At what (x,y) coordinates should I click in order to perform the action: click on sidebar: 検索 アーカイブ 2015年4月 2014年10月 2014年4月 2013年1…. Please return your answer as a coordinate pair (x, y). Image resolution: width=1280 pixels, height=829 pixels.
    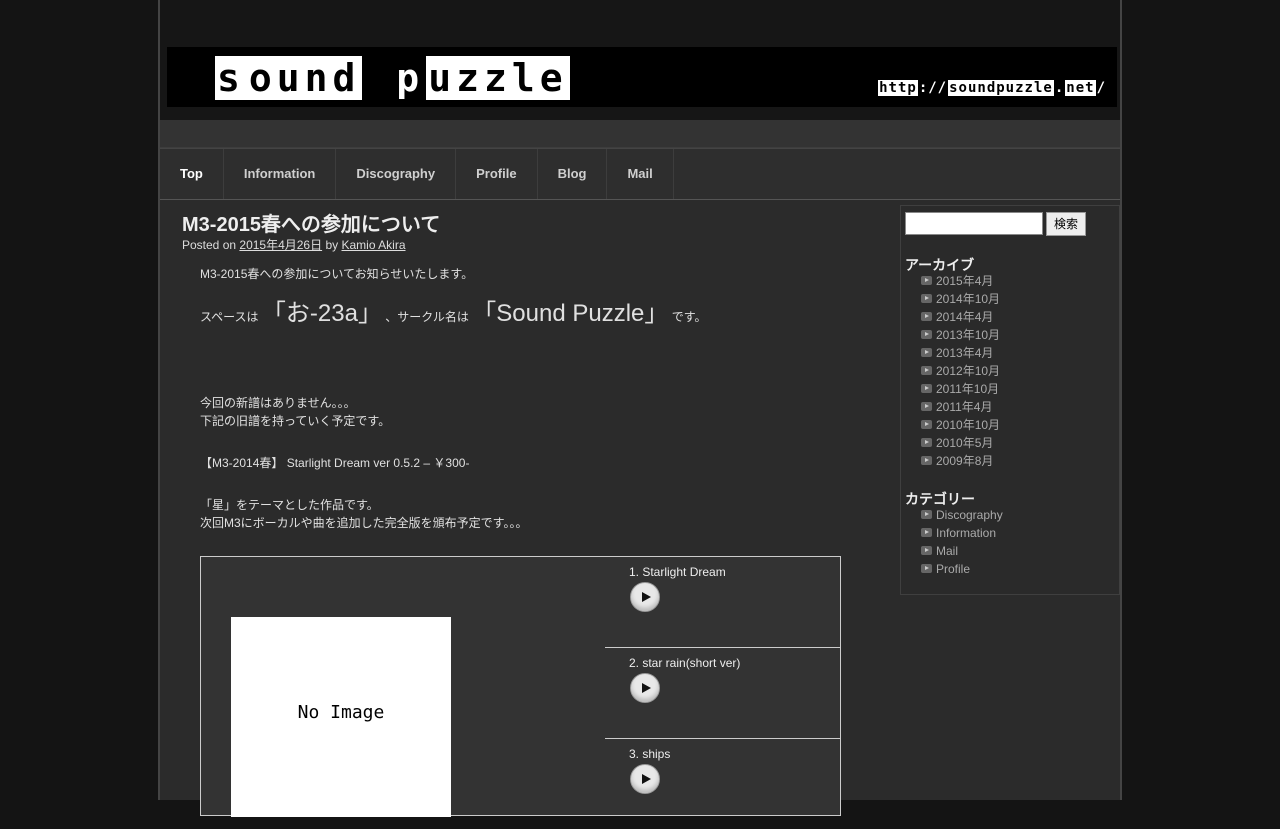
    Looking at the image, I should click on (1010, 400).